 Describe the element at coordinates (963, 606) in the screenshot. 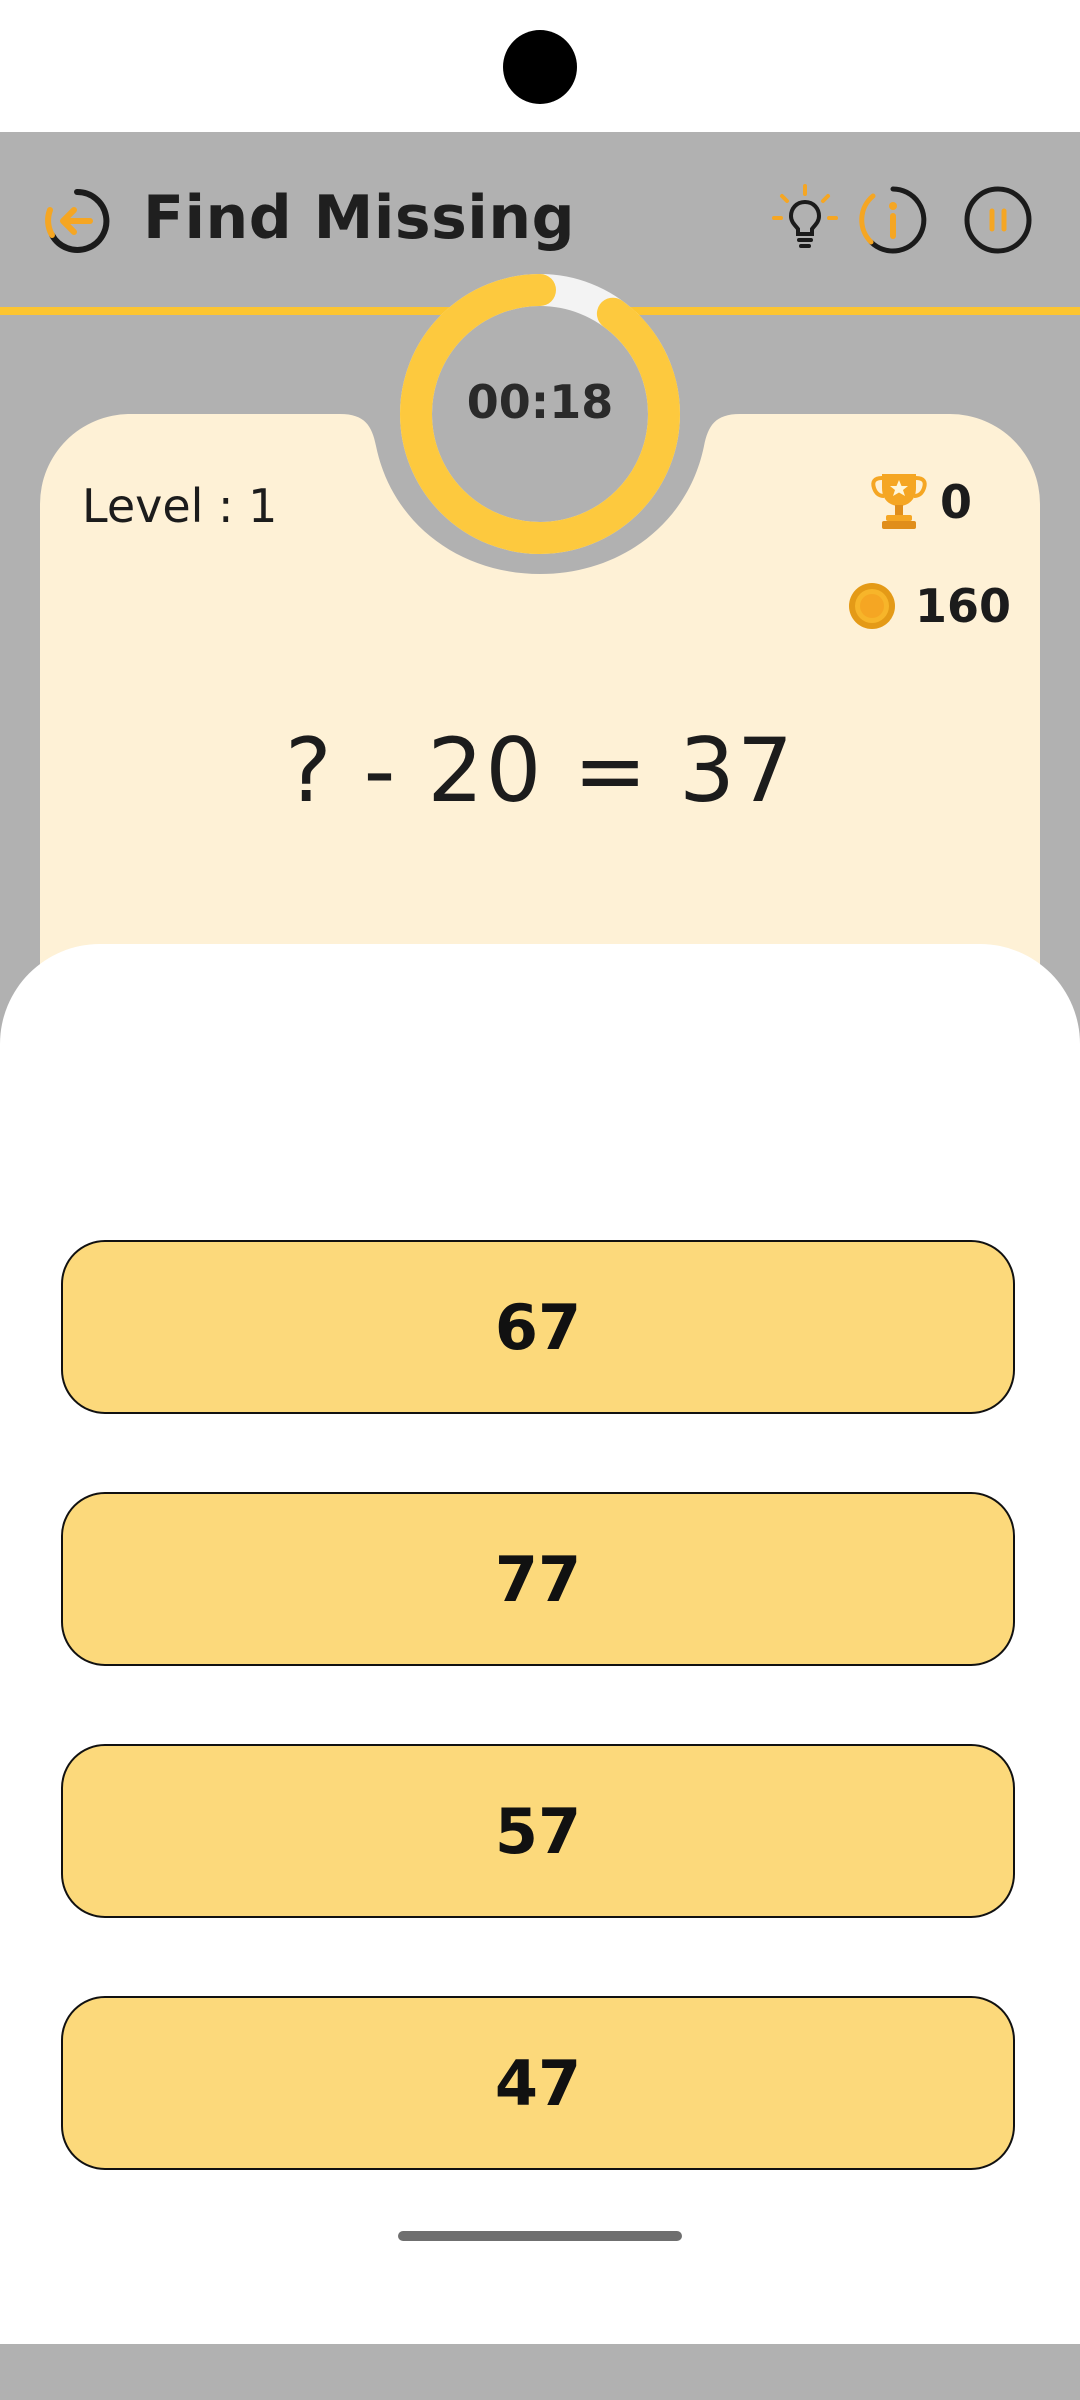

I see `coin-count: 160` at that location.